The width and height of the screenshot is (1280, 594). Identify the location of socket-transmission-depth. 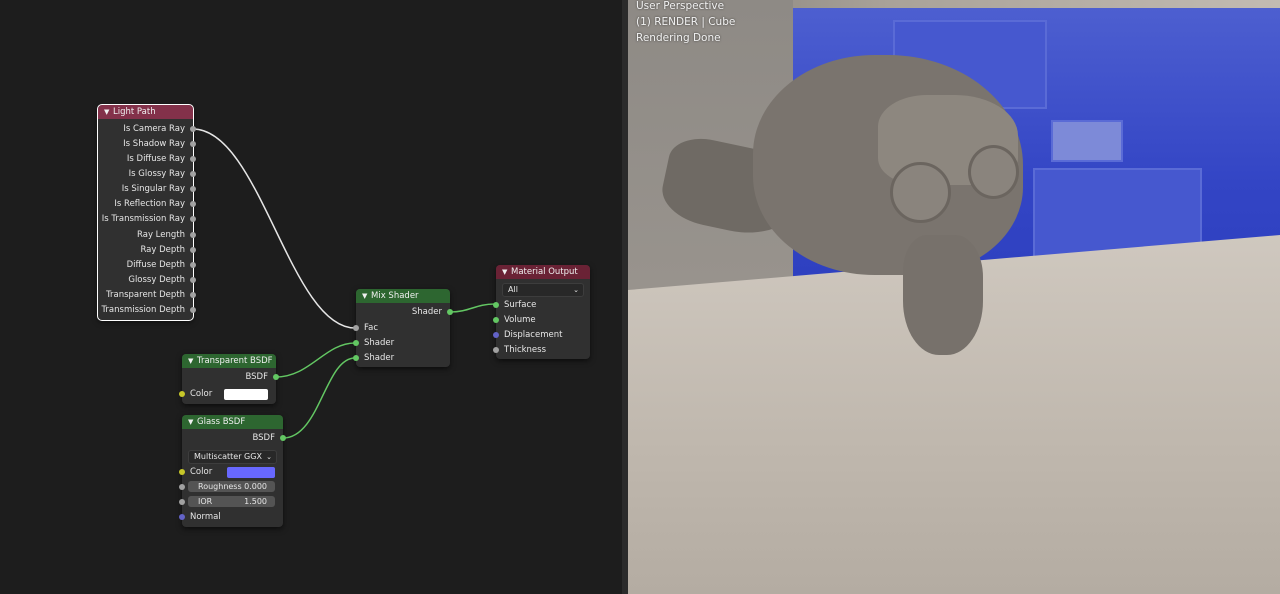
(193, 310).